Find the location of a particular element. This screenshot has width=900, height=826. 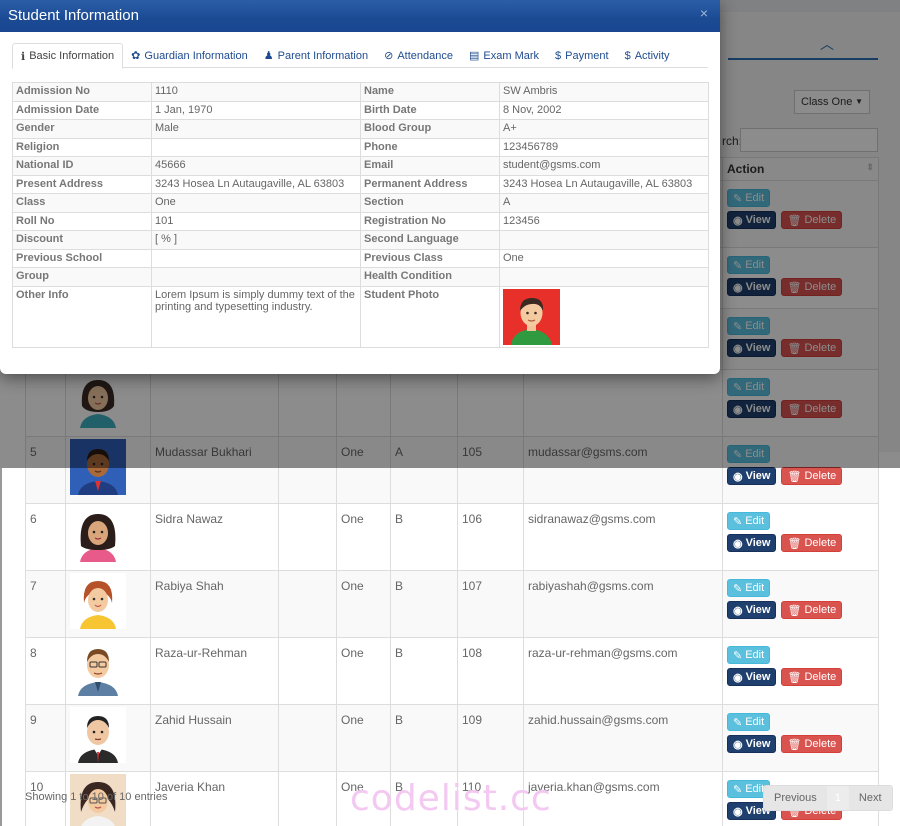

cell-photo is located at coordinates (108, 537).